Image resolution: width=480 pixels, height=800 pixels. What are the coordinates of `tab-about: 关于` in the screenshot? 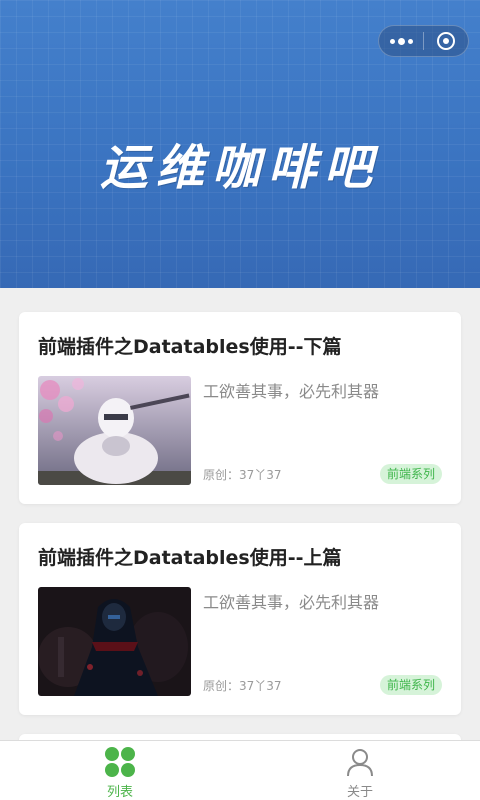 It's located at (360, 770).